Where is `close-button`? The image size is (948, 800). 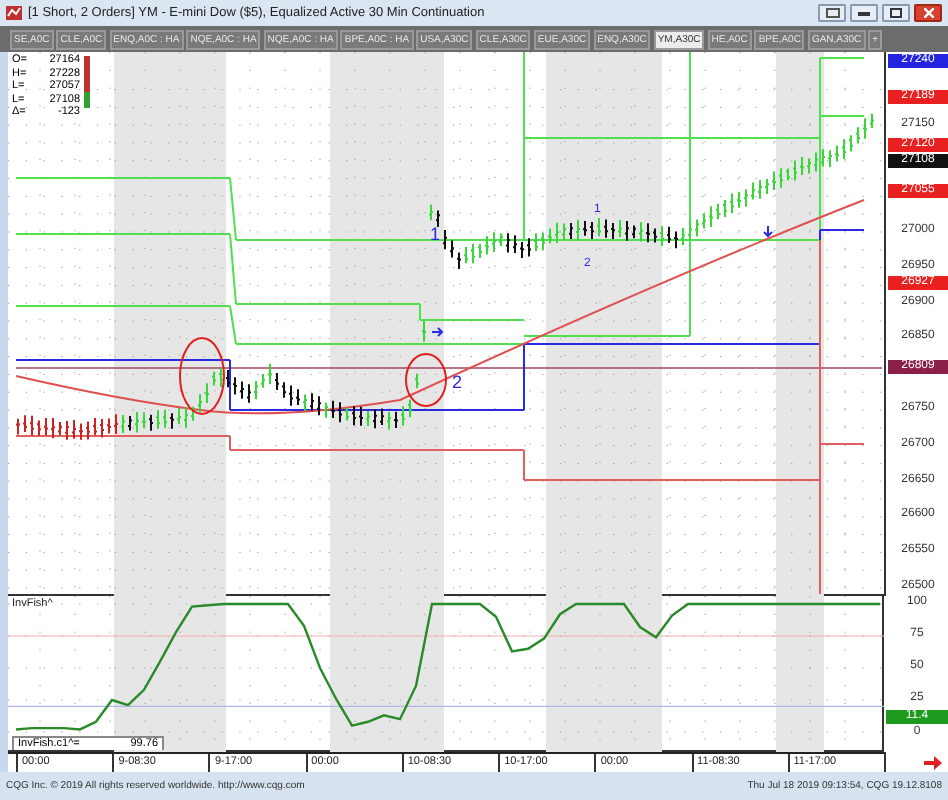 close-button is located at coordinates (928, 13).